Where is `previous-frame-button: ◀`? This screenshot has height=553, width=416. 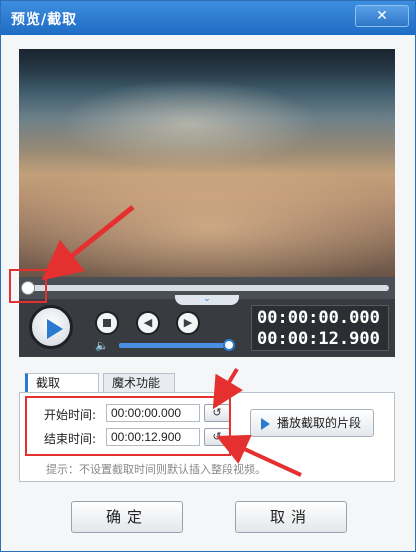
previous-frame-button: ◀ is located at coordinates (148, 323).